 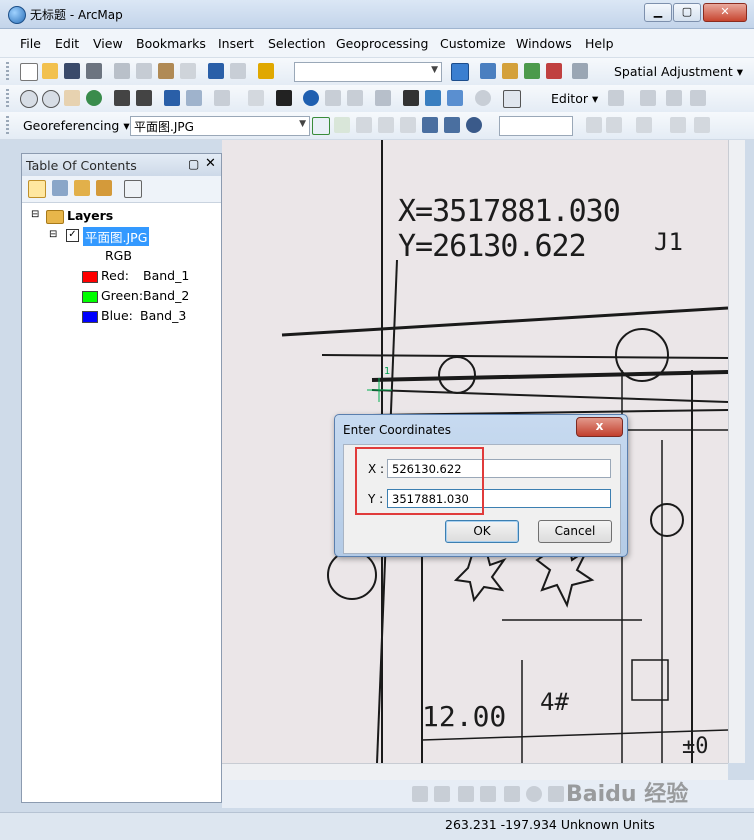 What do you see at coordinates (452, 125) in the screenshot?
I see `link-table-icon` at bounding box center [452, 125].